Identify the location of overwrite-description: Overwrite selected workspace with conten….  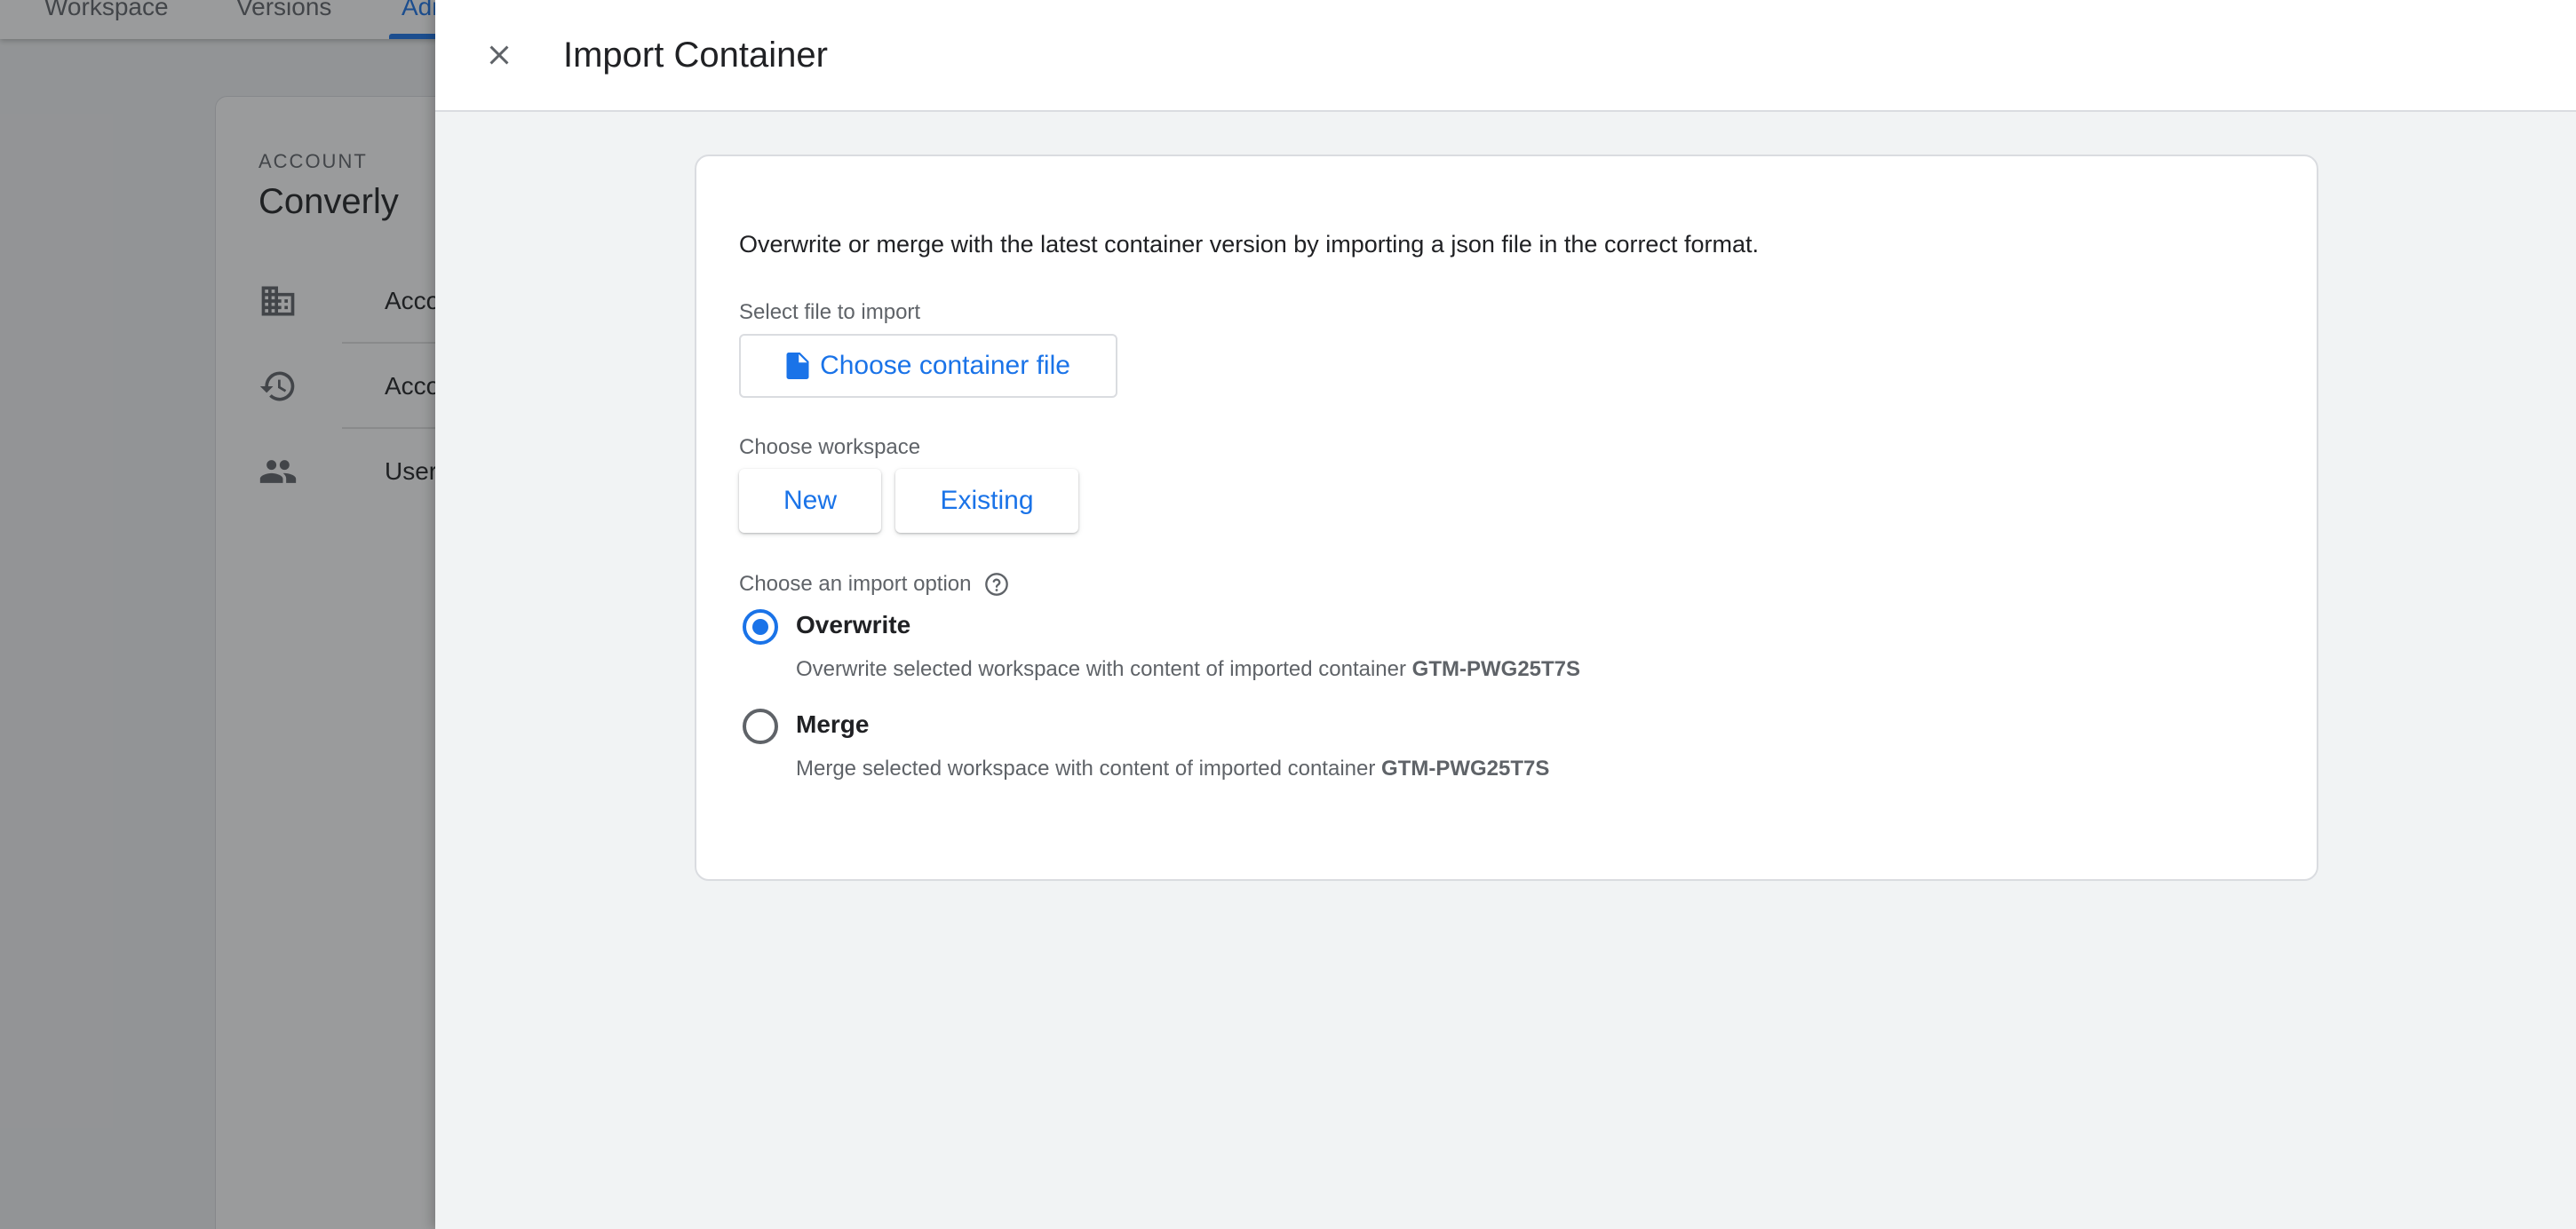
(1188, 669).